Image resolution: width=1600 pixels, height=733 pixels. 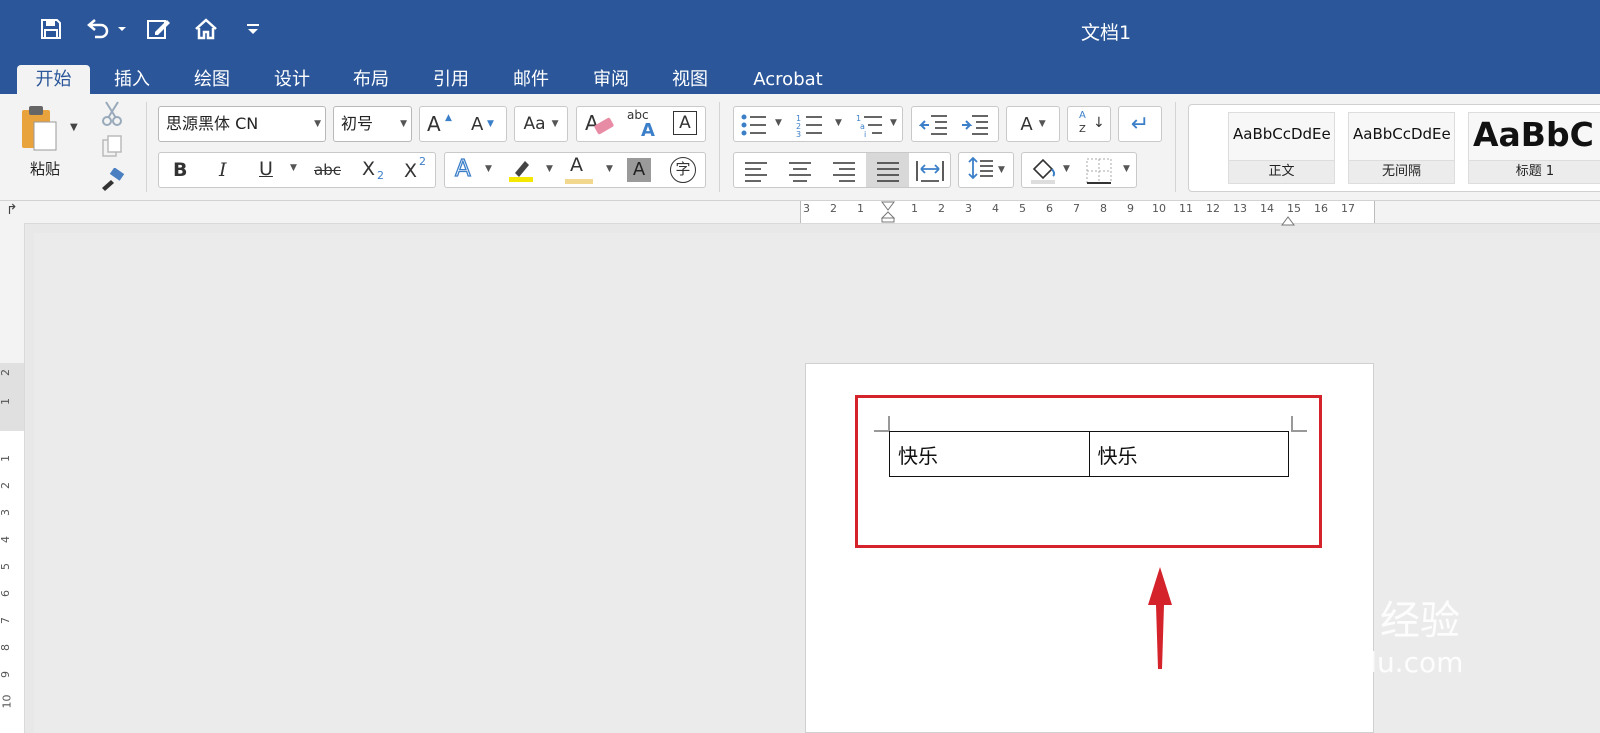 I want to click on paste-label: 粘贴, so click(x=45, y=168).